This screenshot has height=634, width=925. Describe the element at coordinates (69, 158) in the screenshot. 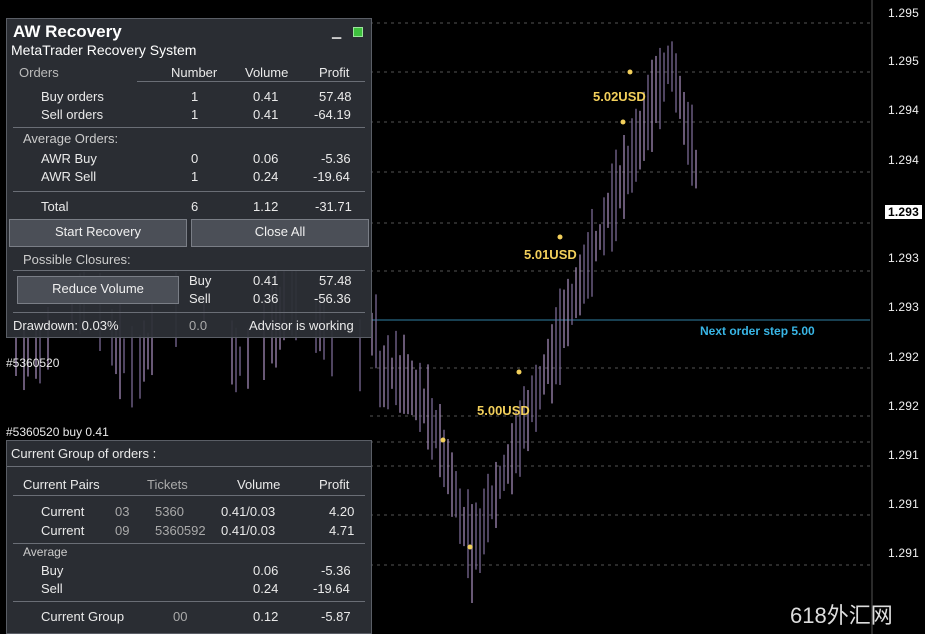

I see `row-label: AWR Buy` at that location.